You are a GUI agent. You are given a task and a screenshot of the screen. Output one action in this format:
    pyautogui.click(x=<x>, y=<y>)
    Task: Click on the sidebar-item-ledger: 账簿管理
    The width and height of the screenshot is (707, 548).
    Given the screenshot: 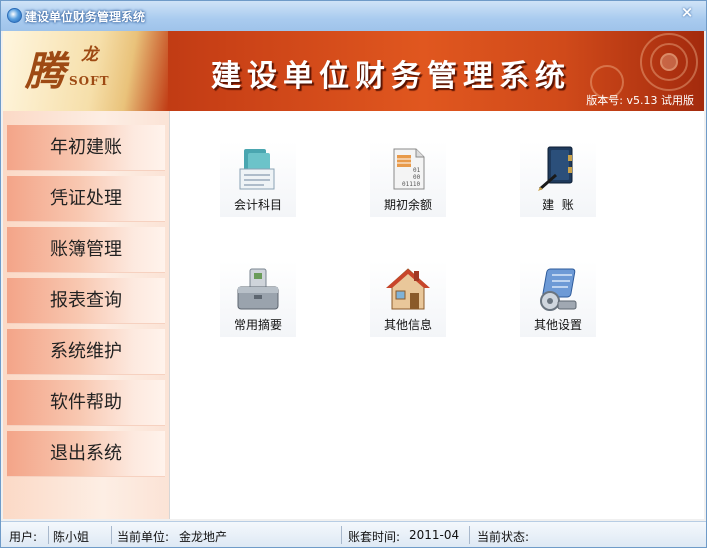 What is the action you would take?
    pyautogui.click(x=86, y=250)
    